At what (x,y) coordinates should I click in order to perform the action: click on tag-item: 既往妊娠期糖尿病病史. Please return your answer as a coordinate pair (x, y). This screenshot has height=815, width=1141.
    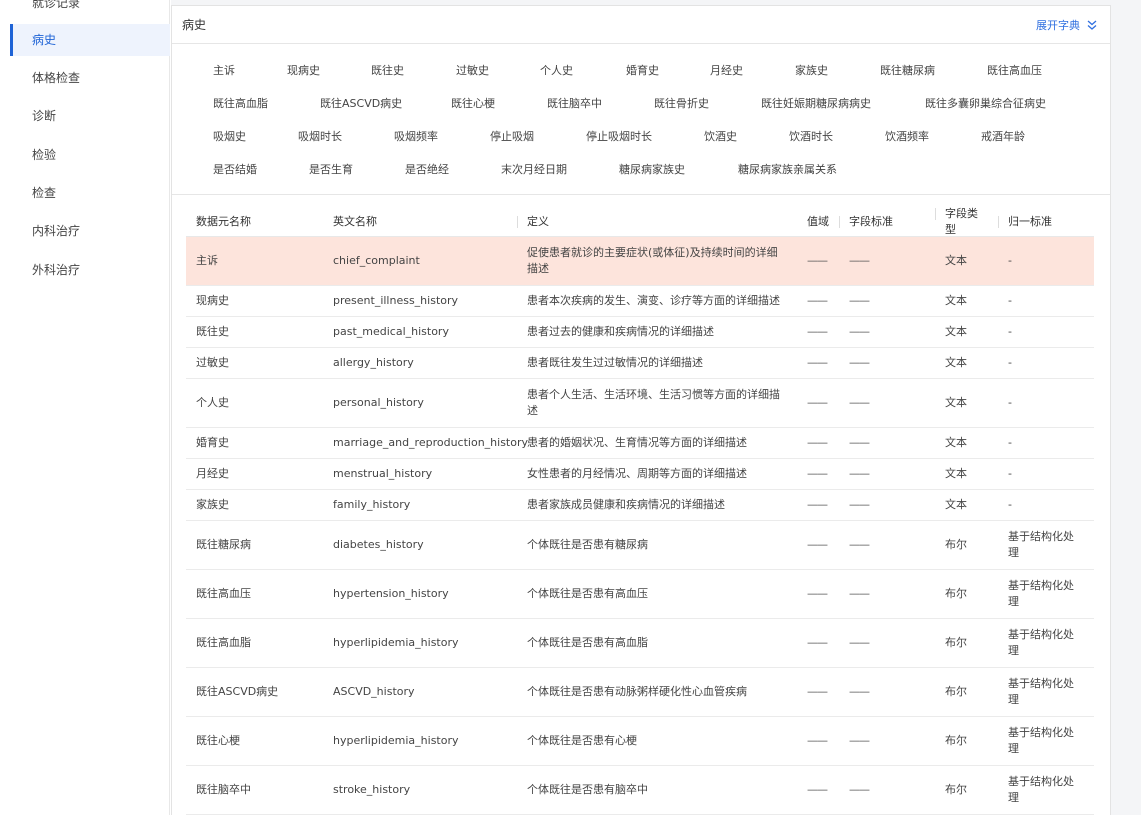
    Looking at the image, I should click on (816, 103).